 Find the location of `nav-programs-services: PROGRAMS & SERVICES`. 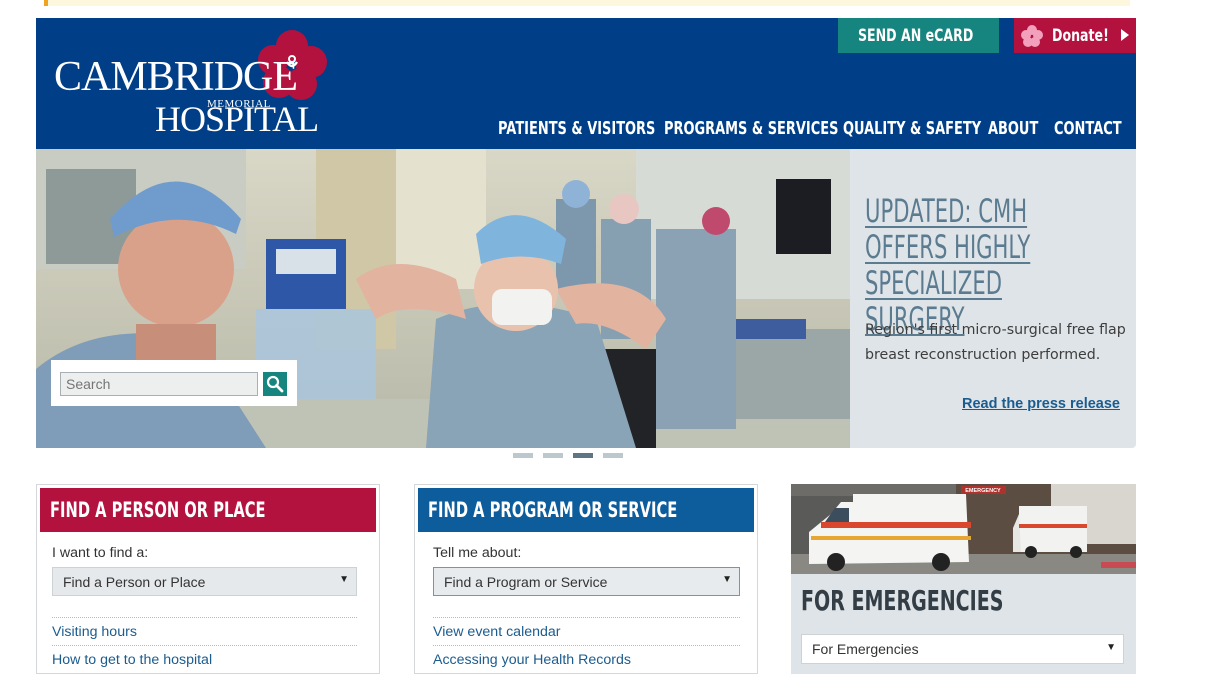

nav-programs-services: PROGRAMS & SERVICES is located at coordinates (751, 128).